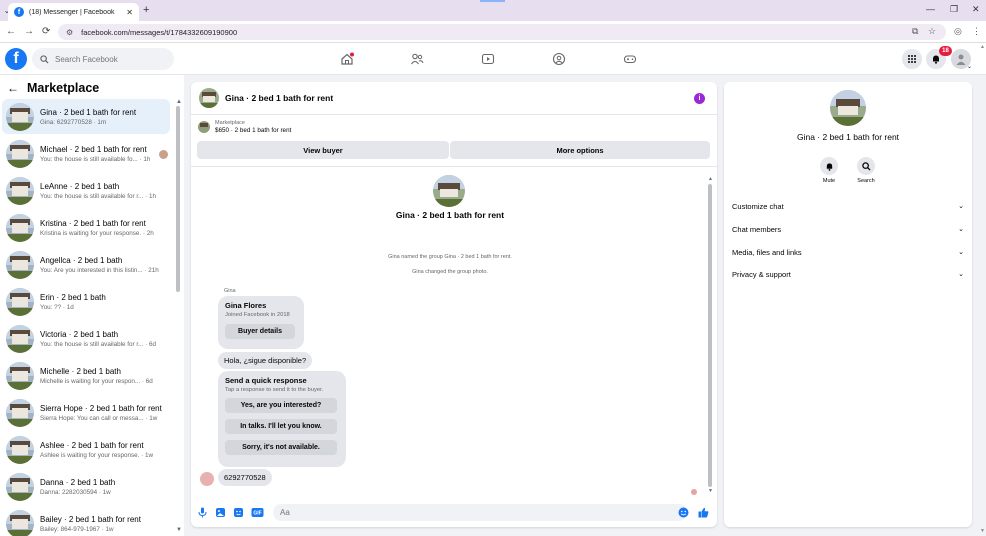 The width and height of the screenshot is (986, 536). What do you see at coordinates (90, 455) in the screenshot?
I see `conversation-preview: Ashlee is waiting for your response.` at bounding box center [90, 455].